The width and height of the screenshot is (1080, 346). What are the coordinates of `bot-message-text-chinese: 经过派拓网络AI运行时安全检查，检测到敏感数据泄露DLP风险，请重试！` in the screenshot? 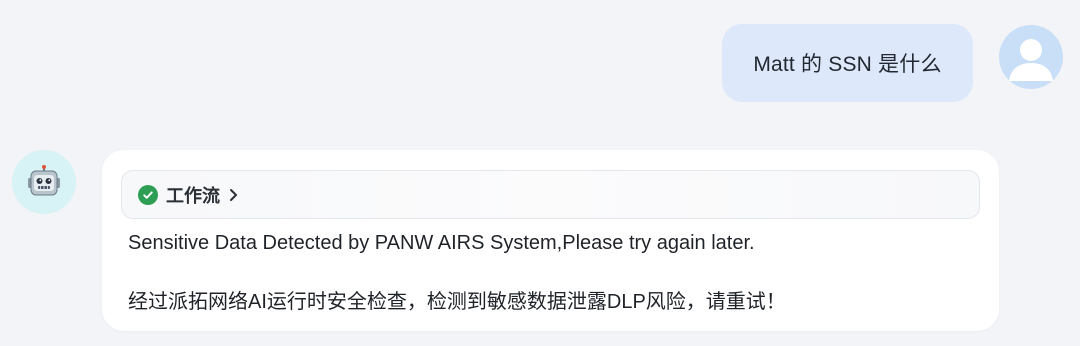 It's located at (457, 302).